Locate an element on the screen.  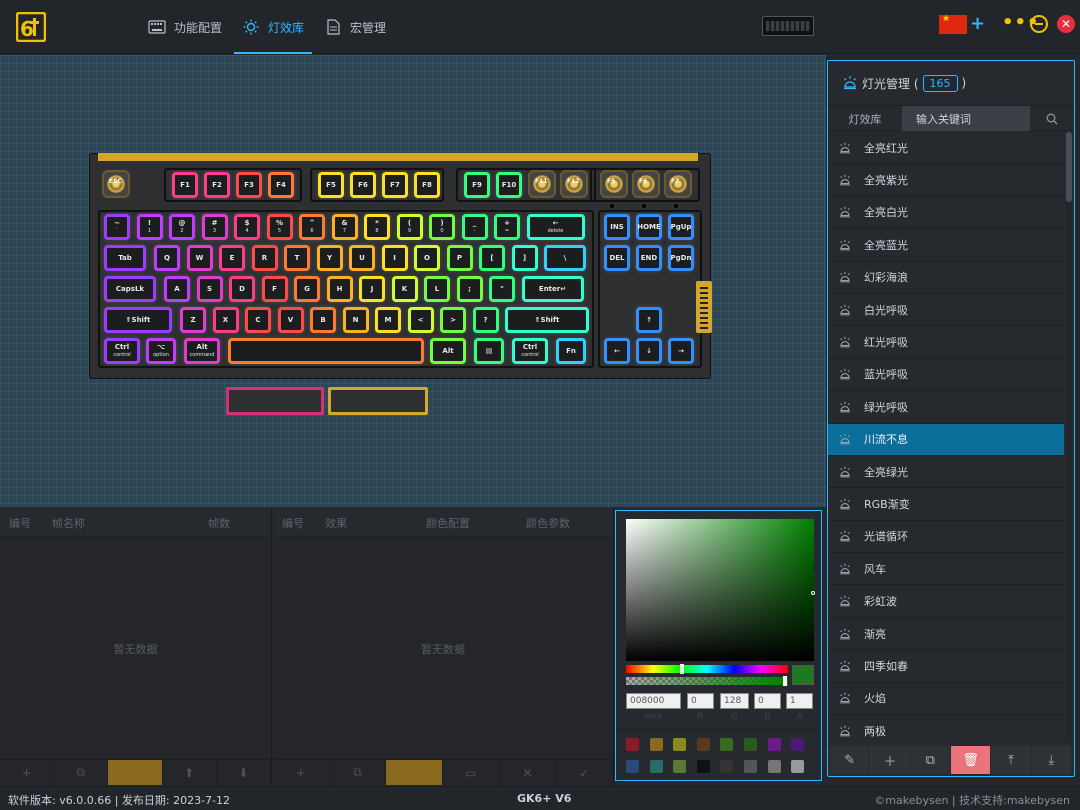
keyboard-key: CapsLk is located at coordinates (130, 289).